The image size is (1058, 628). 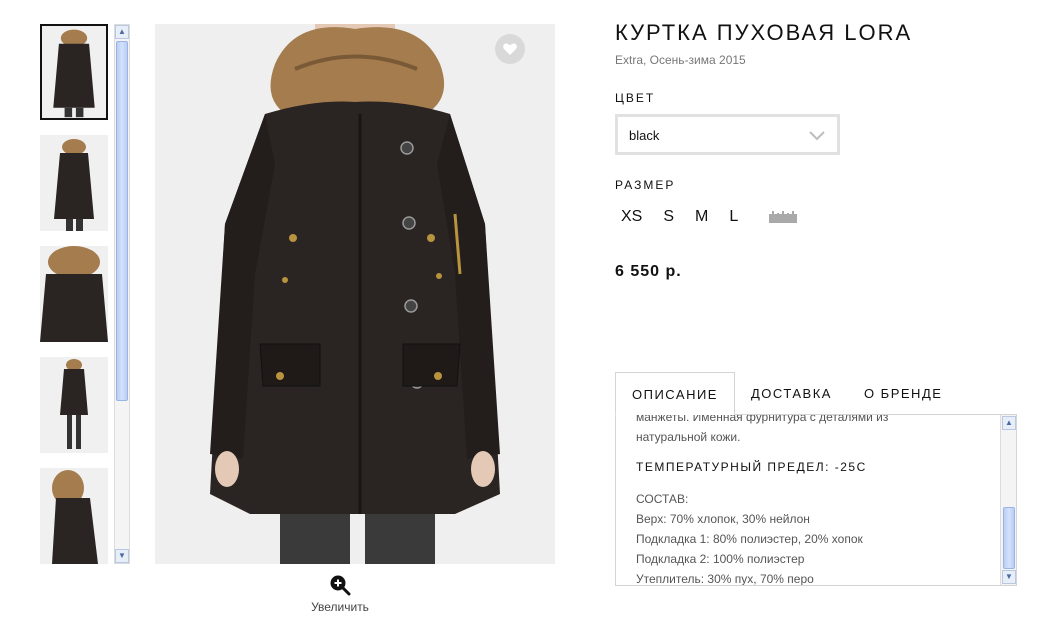 I want to click on composition-line: Подкладка 1: 80% полиэстер, 20% хопок, so click(x=749, y=539).